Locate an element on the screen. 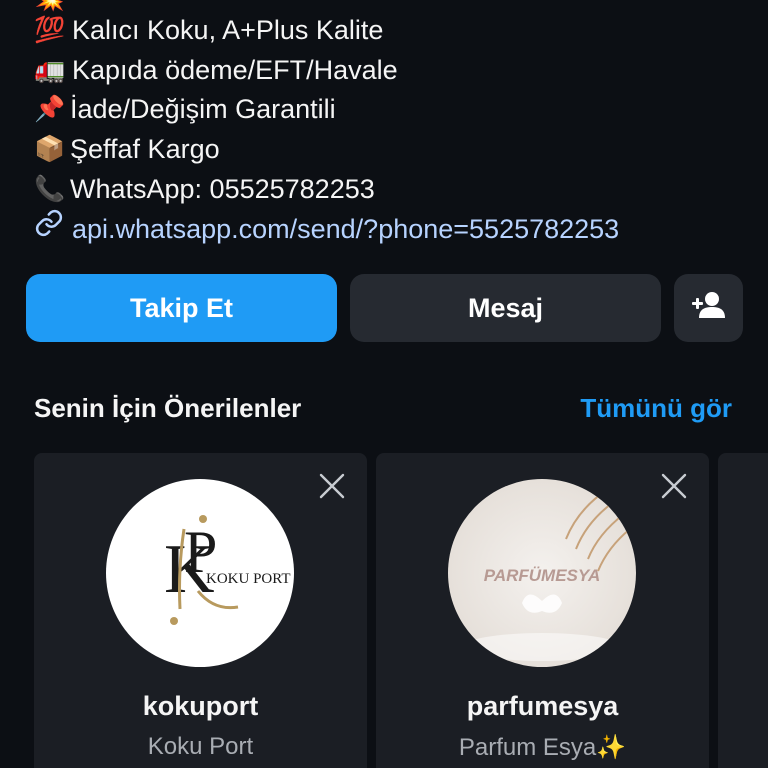  message-button: Mesaj is located at coordinates (505, 308).